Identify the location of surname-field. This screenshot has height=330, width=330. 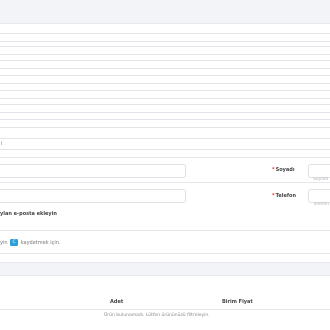
(319, 175).